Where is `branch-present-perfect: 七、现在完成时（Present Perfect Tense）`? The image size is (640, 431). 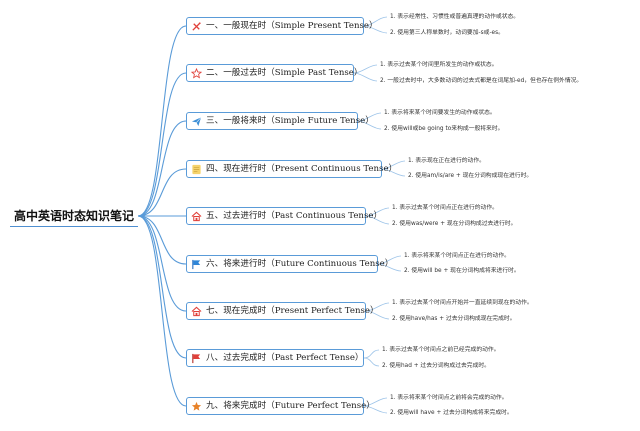 branch-present-perfect: 七、现在完成时（Present Perfect Tense） is located at coordinates (282, 311).